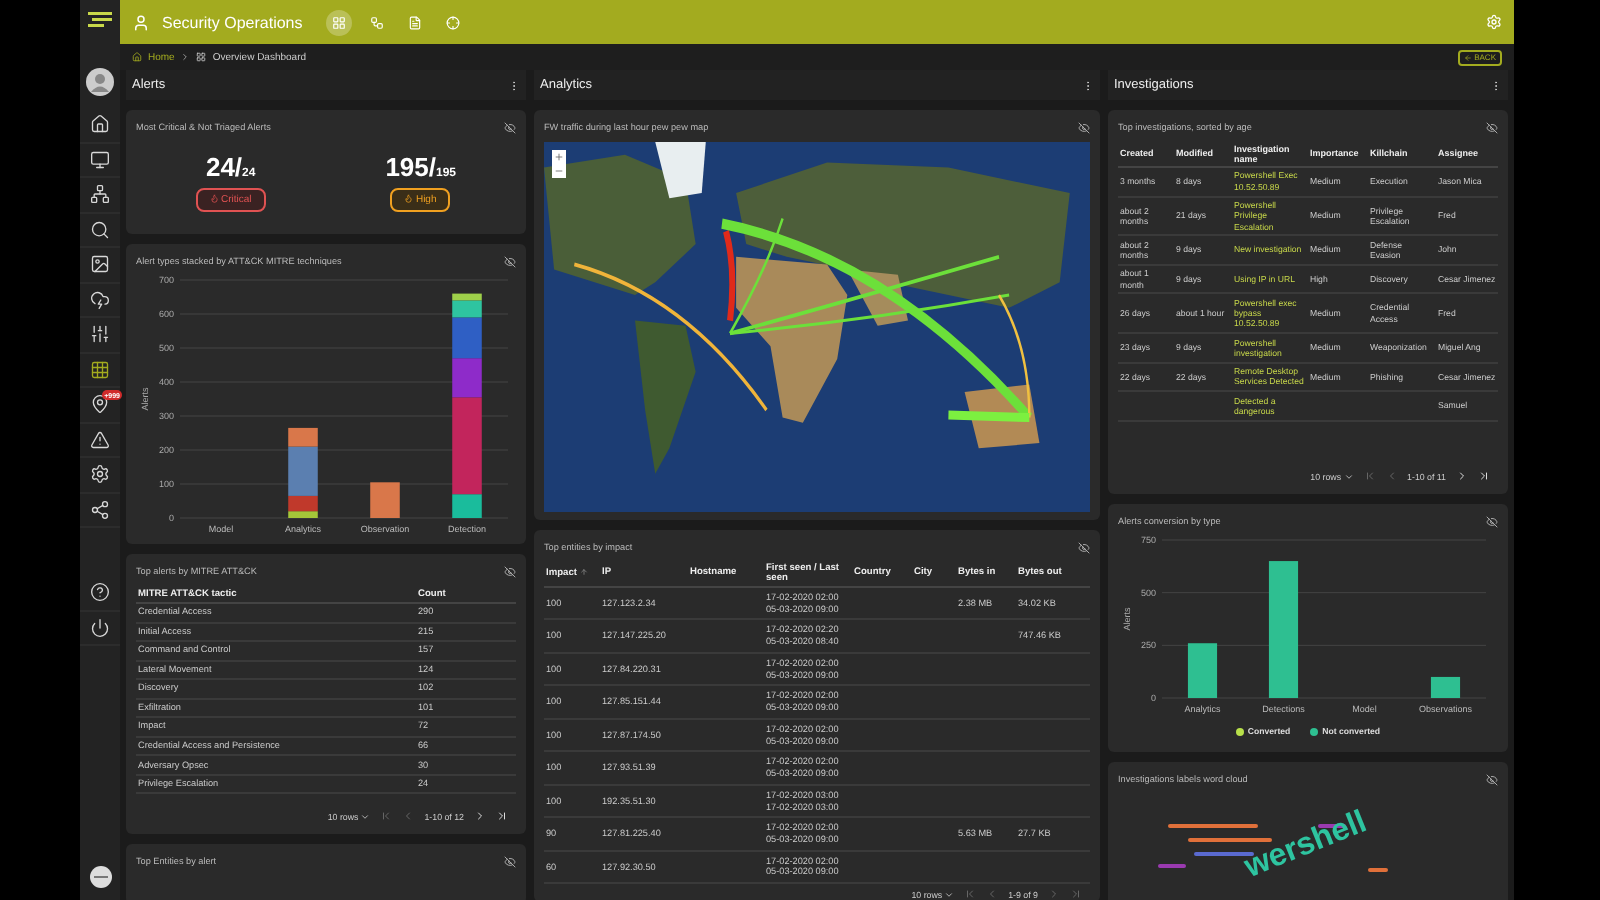  What do you see at coordinates (100, 627) in the screenshot?
I see `power-icon` at bounding box center [100, 627].